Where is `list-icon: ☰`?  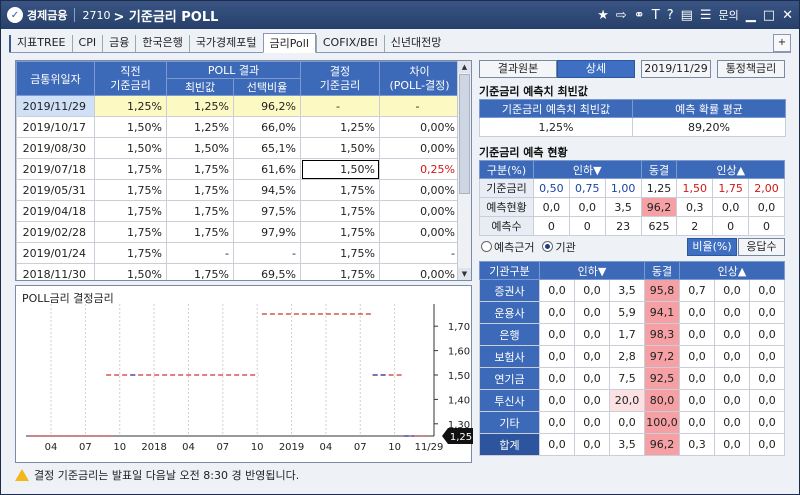 list-icon: ☰ is located at coordinates (706, 15).